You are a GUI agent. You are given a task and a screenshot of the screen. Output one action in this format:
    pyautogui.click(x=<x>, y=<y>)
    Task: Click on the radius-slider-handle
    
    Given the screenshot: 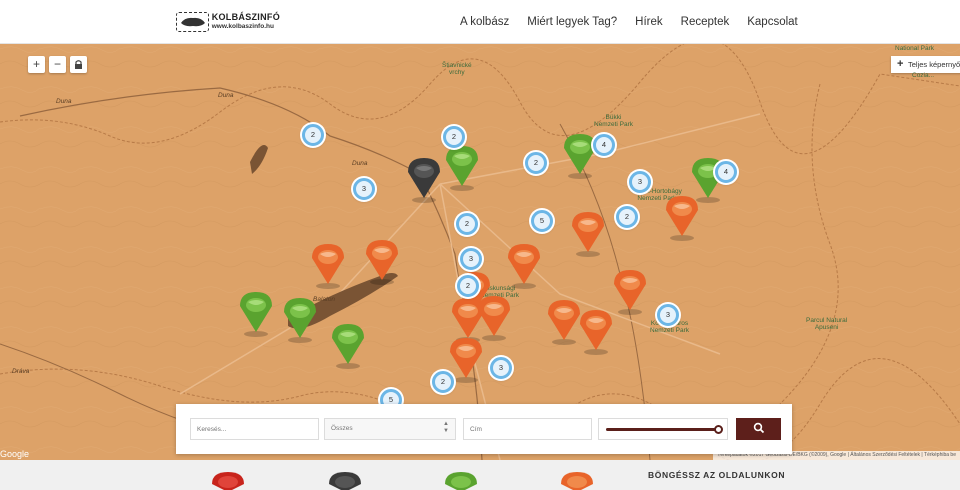 What is the action you would take?
    pyautogui.click(x=718, y=429)
    